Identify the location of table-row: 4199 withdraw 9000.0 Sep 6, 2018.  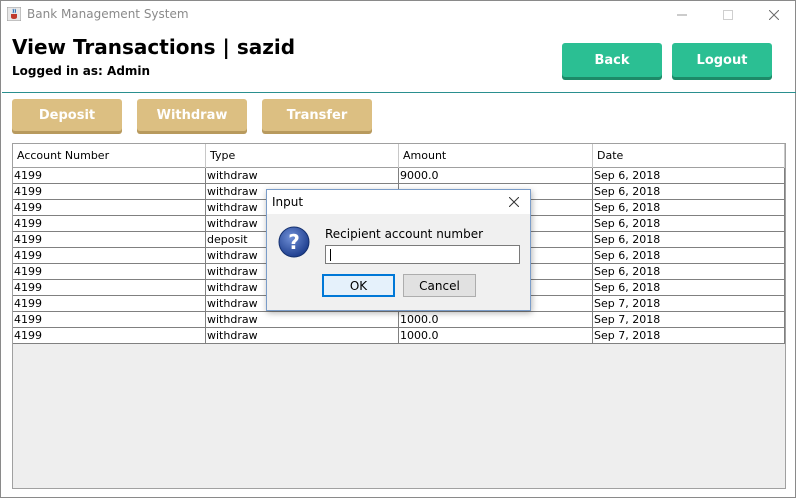
(399, 176).